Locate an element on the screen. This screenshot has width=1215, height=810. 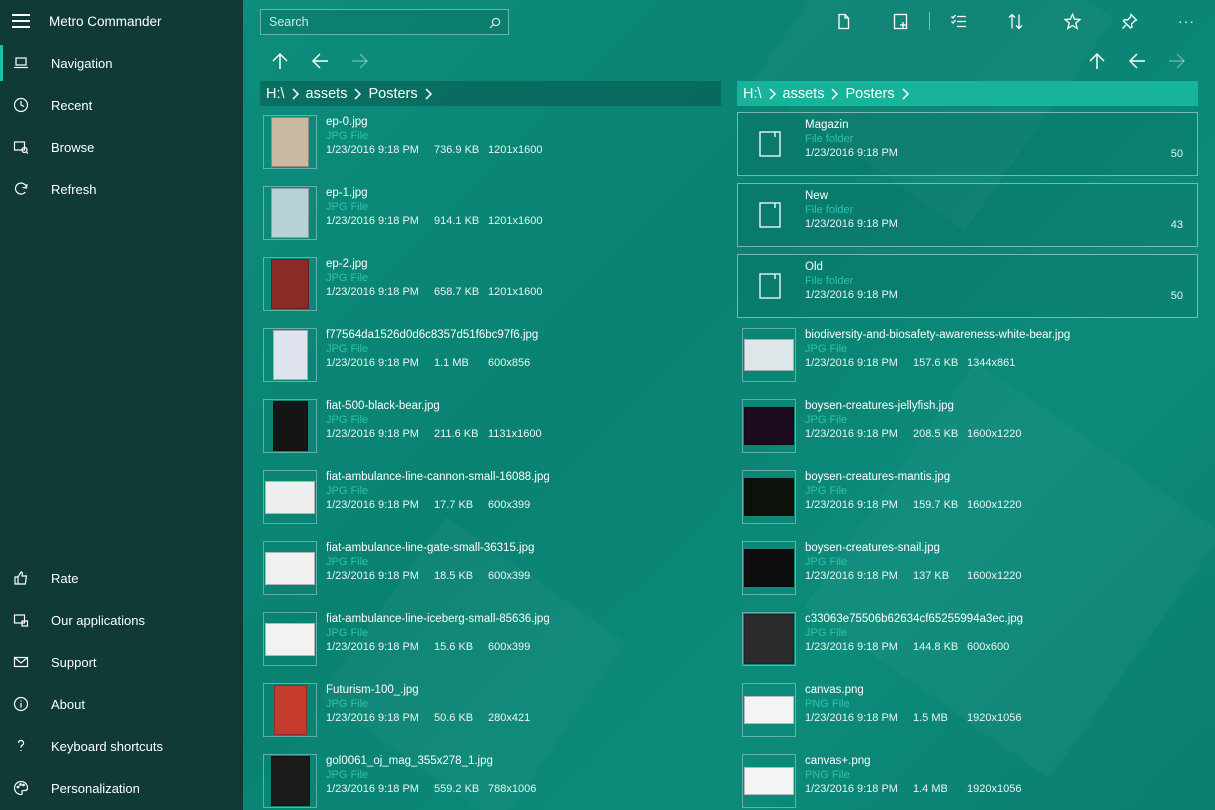
left-up-button is located at coordinates (280, 61).